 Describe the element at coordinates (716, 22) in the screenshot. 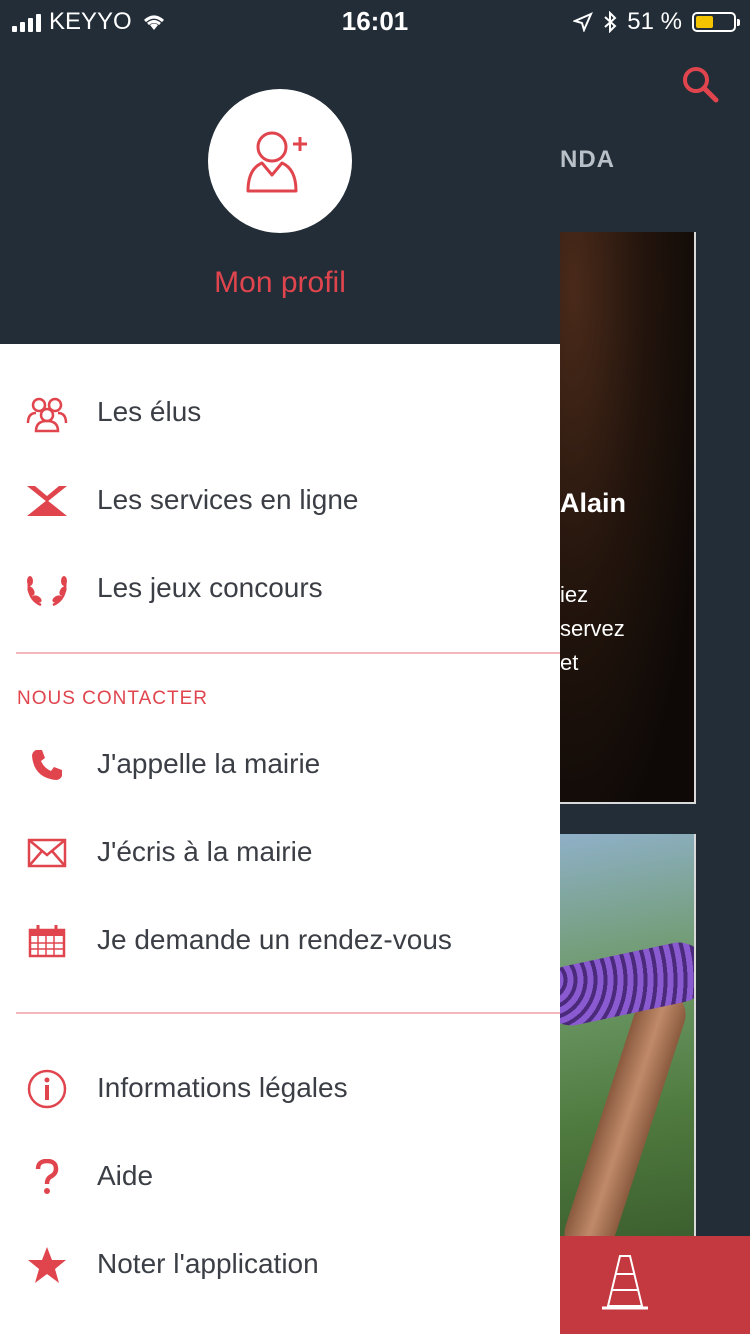

I see `battery-icon` at that location.